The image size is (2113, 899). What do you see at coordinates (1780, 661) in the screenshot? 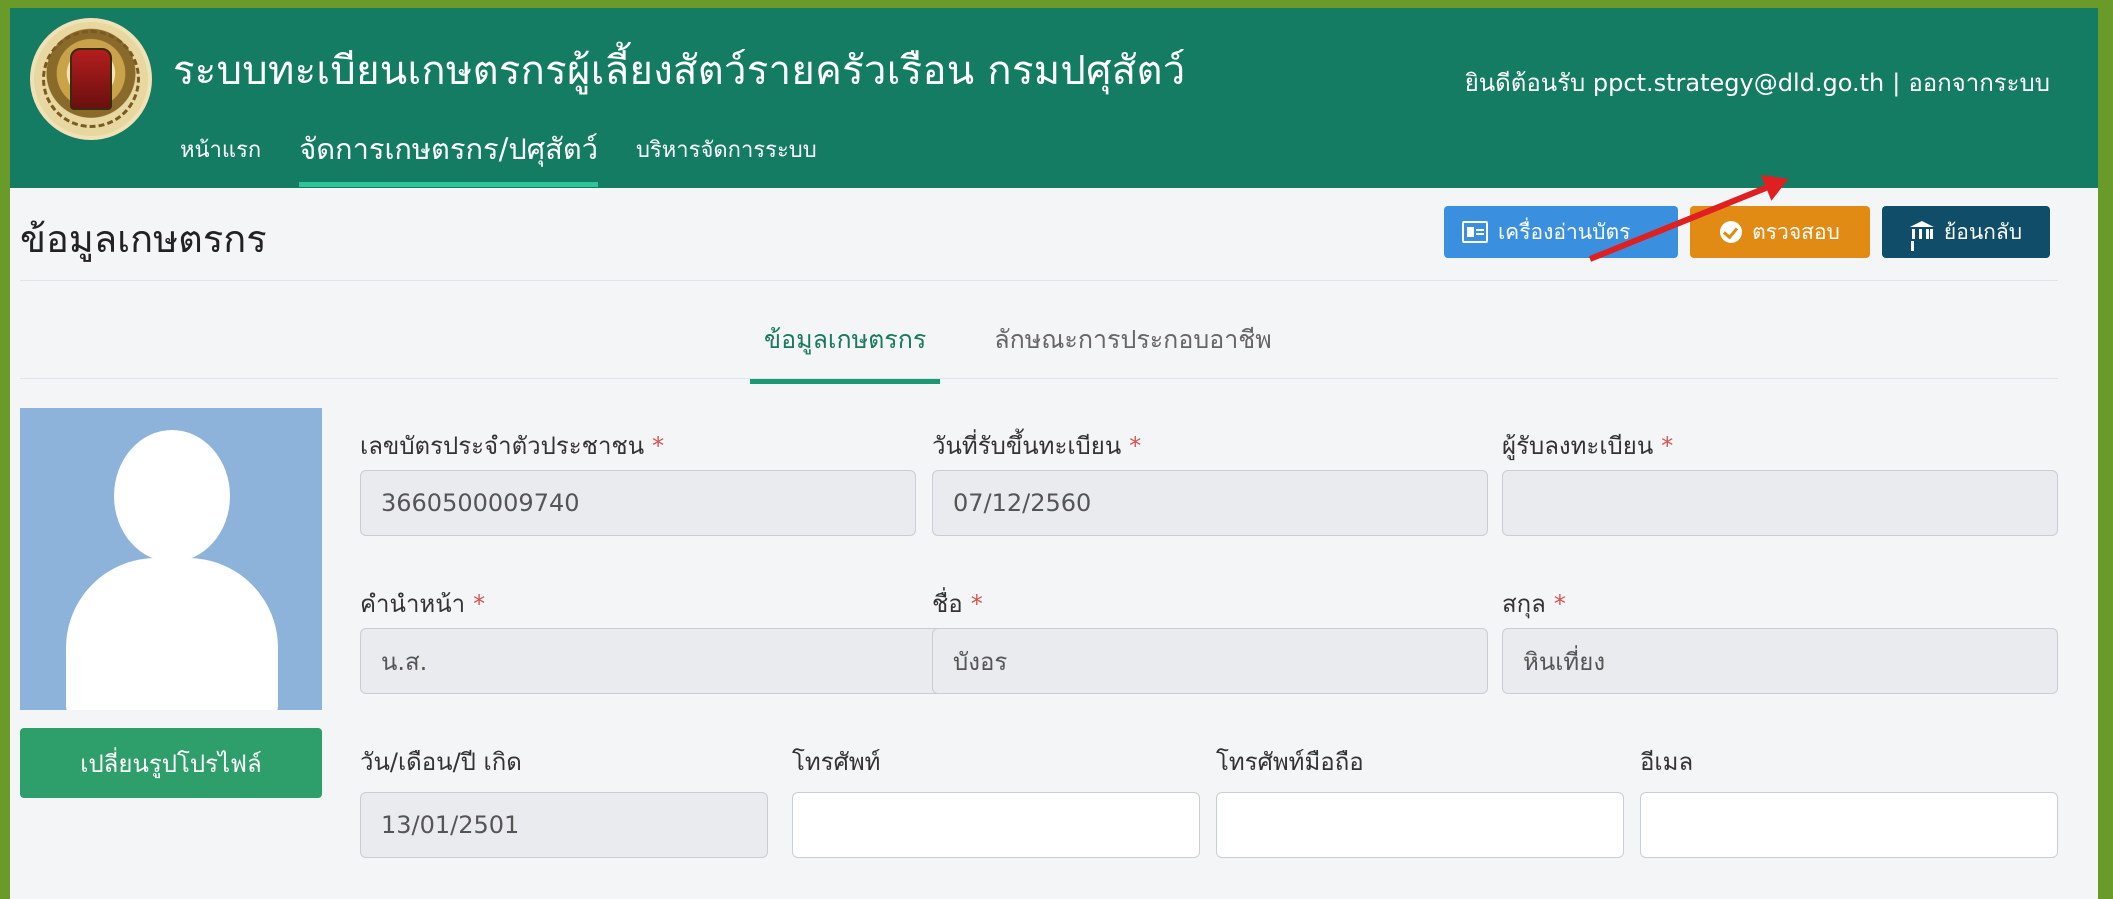
I see `last-name-field` at bounding box center [1780, 661].